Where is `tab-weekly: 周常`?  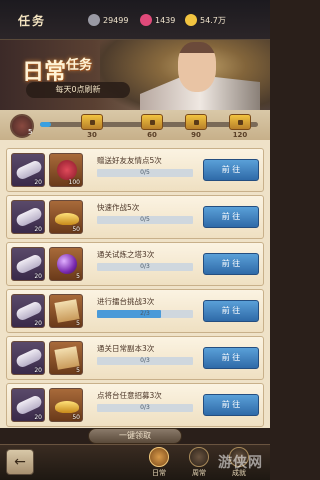 tab-weekly: 周常 is located at coordinates (199, 463).